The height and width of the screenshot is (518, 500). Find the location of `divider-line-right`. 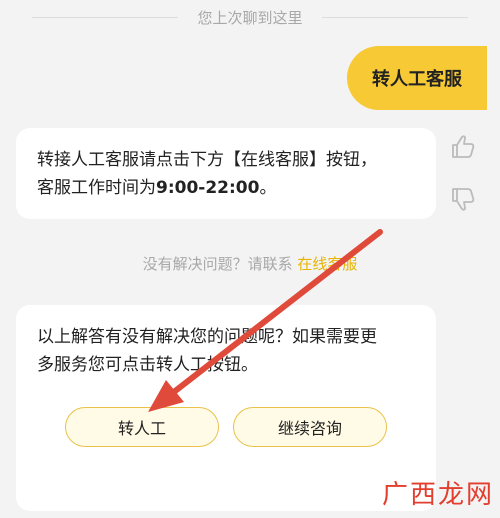

divider-line-right is located at coordinates (395, 17).